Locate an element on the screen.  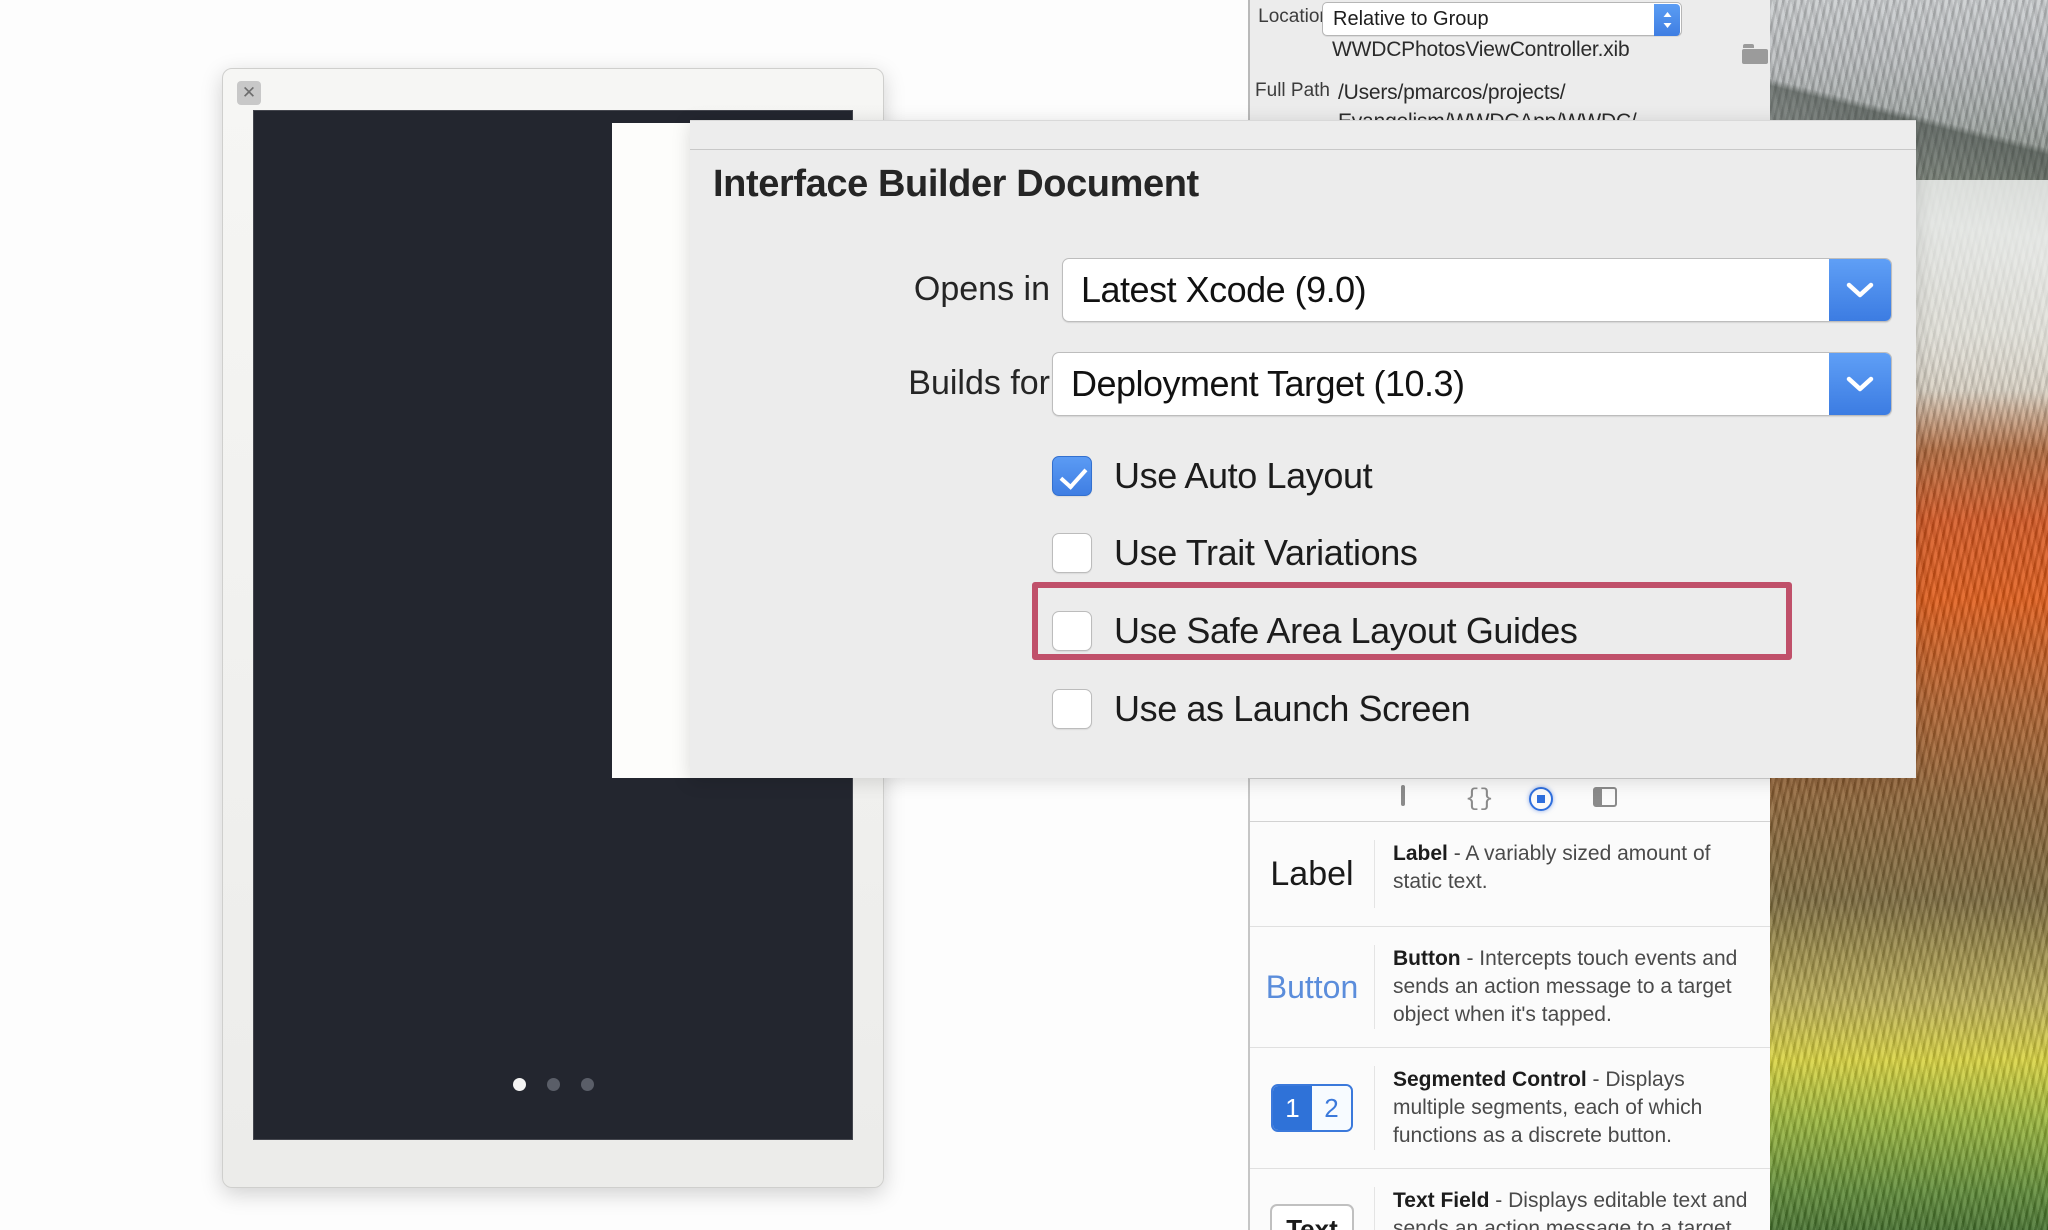
code-snippet-icon: {} is located at coordinates (1479, 799).